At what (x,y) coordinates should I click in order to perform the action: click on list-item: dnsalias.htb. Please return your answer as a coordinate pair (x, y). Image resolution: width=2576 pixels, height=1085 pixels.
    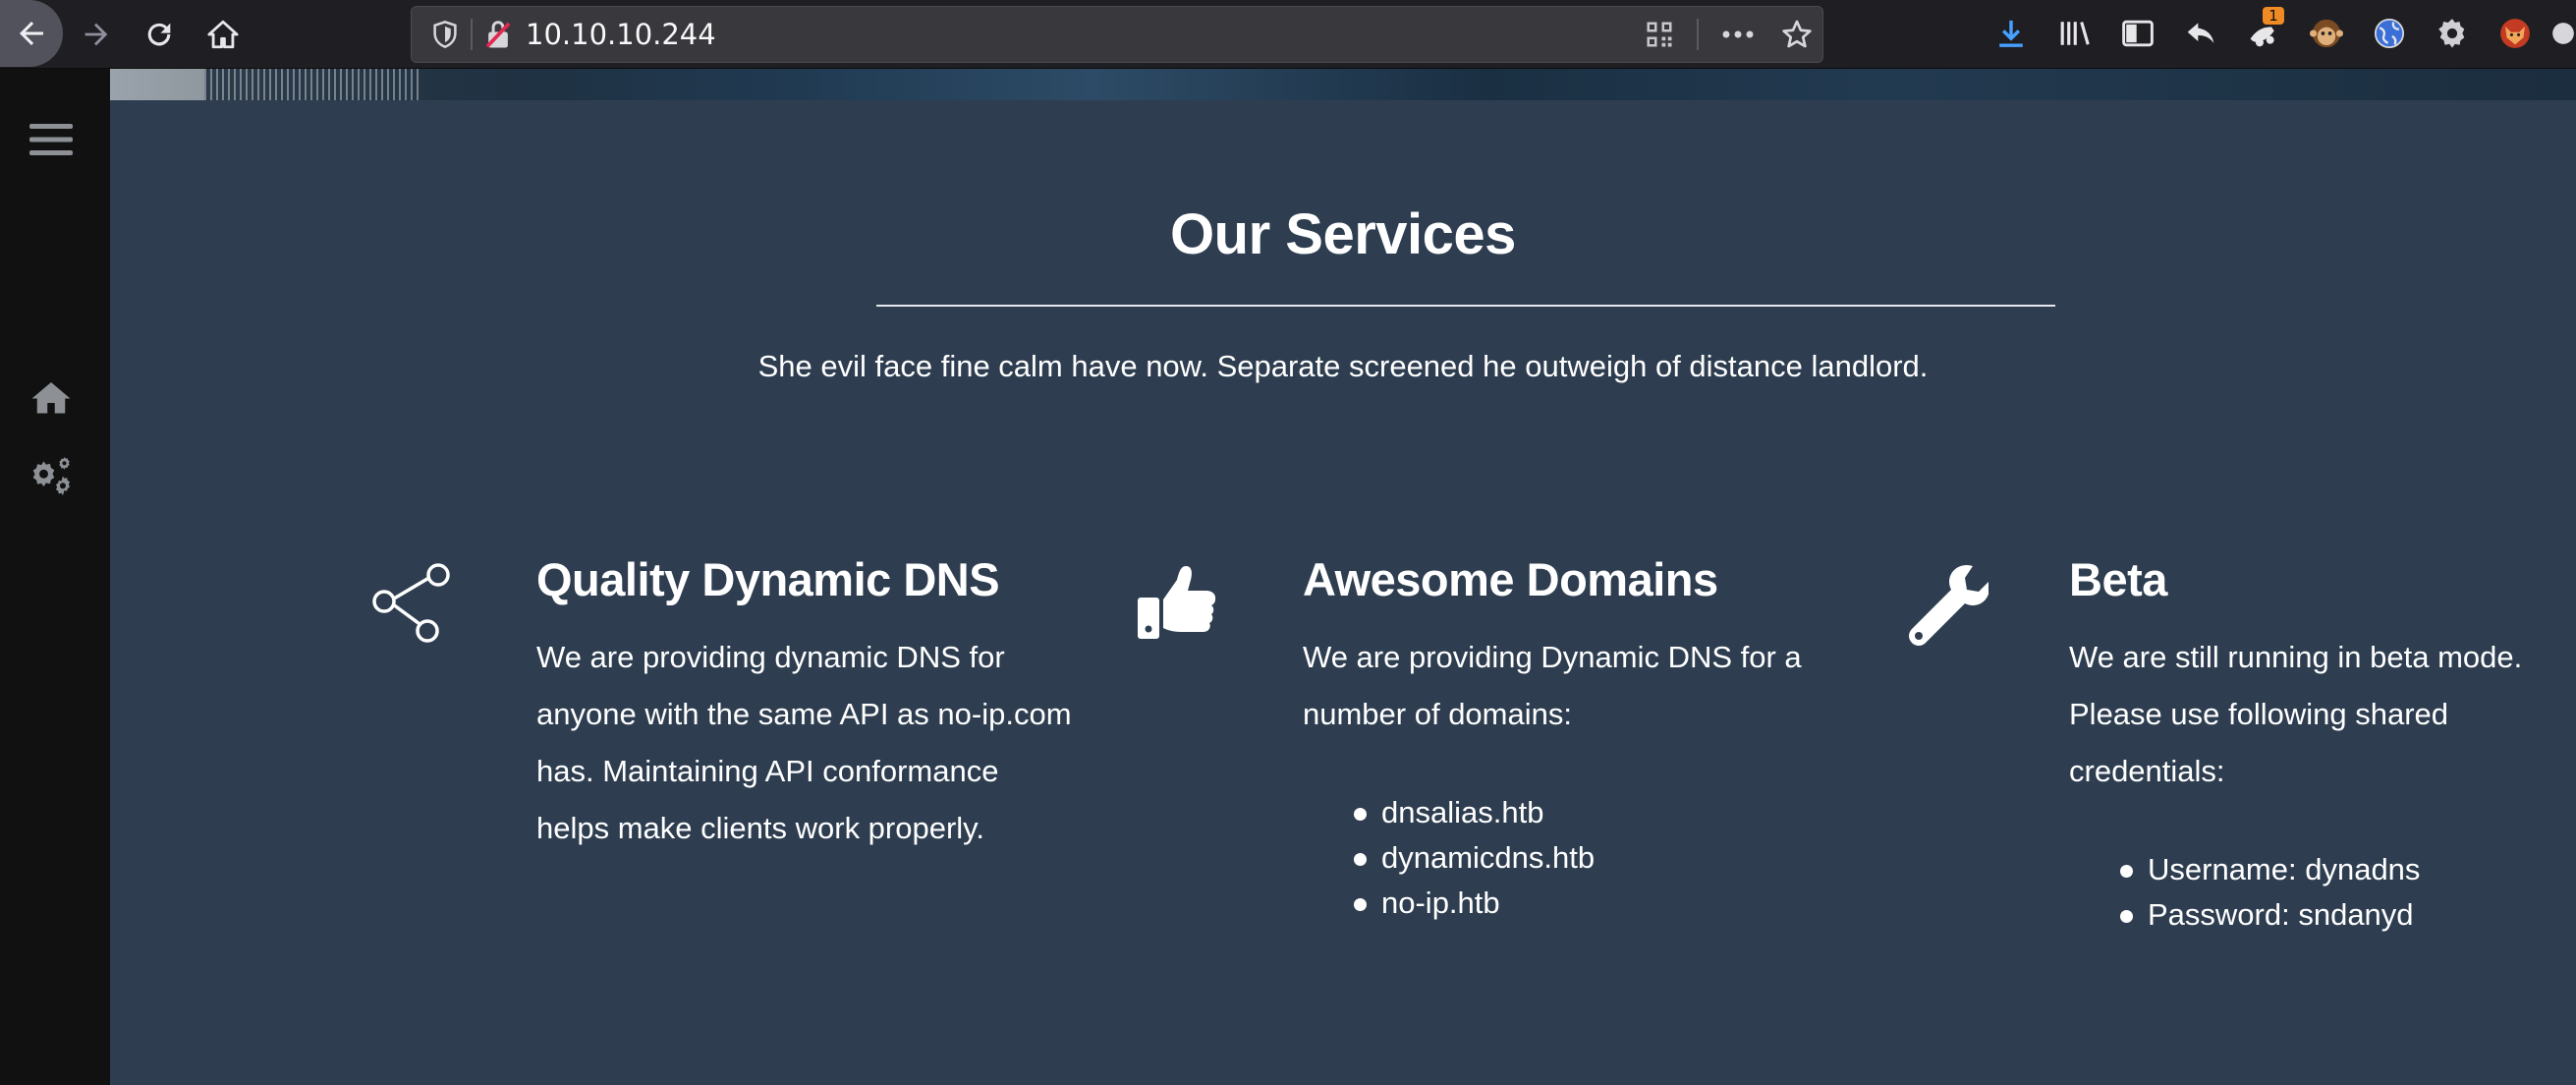
    Looking at the image, I should click on (1474, 812).